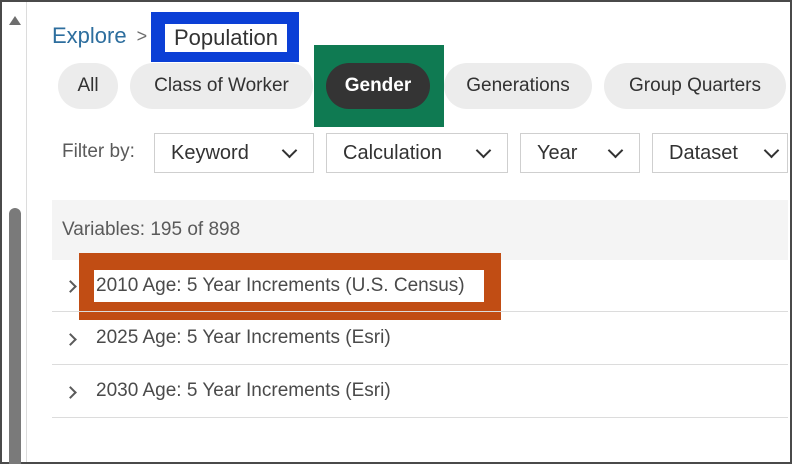  What do you see at coordinates (221, 86) in the screenshot?
I see `chip-class-of-worker: Class of Worker` at bounding box center [221, 86].